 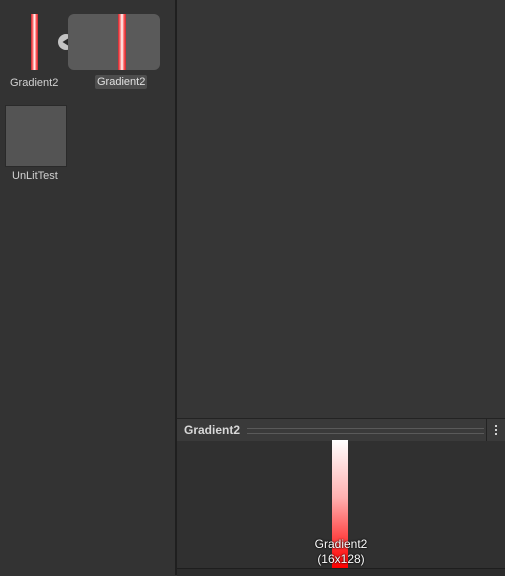 I want to click on asset-label: UnLitTest, so click(x=35, y=176).